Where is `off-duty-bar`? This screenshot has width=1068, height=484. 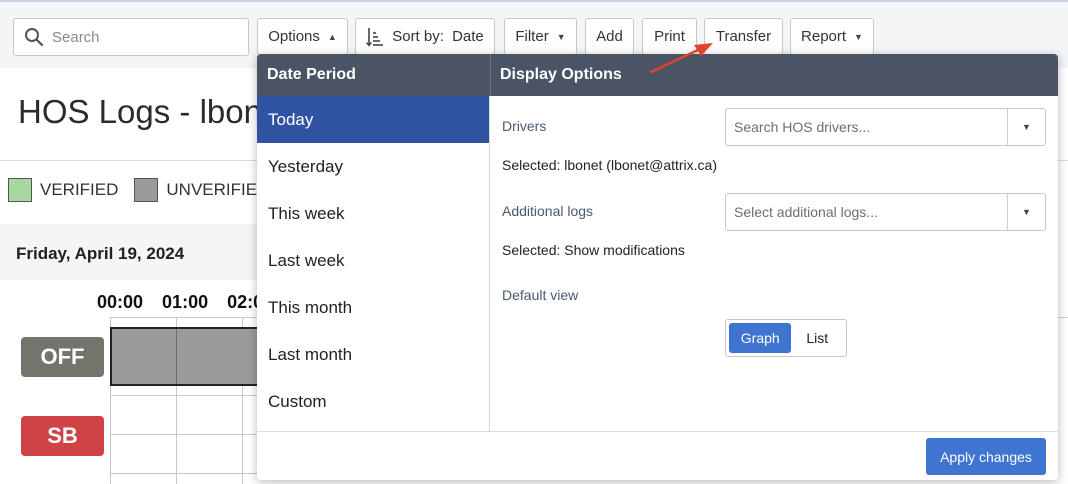
off-duty-bar is located at coordinates (184, 356).